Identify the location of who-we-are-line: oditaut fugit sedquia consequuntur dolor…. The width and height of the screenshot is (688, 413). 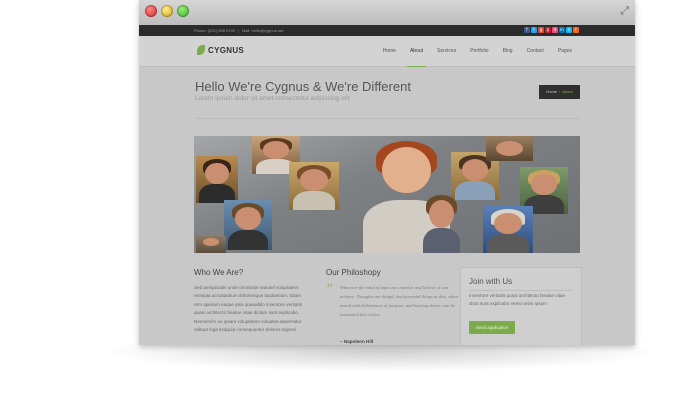
(245, 330).